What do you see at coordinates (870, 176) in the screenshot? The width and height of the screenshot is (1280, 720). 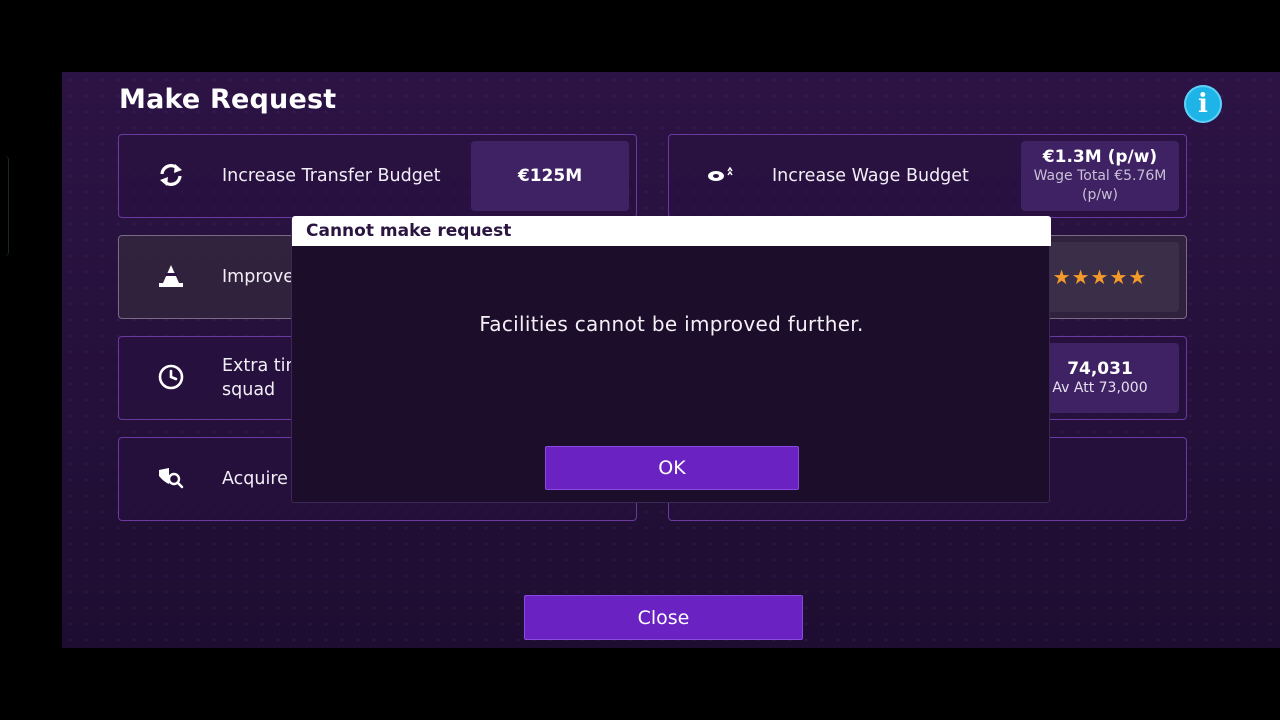 I see `request-label: Increase Wage Budget` at bounding box center [870, 176].